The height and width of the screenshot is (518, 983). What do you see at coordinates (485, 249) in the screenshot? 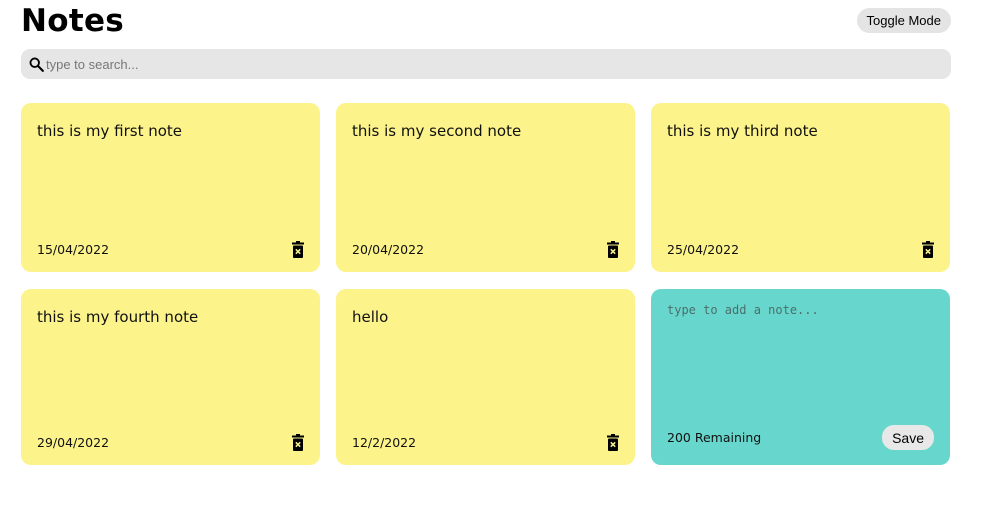
I see `note-footer: 20/04/2022` at bounding box center [485, 249].